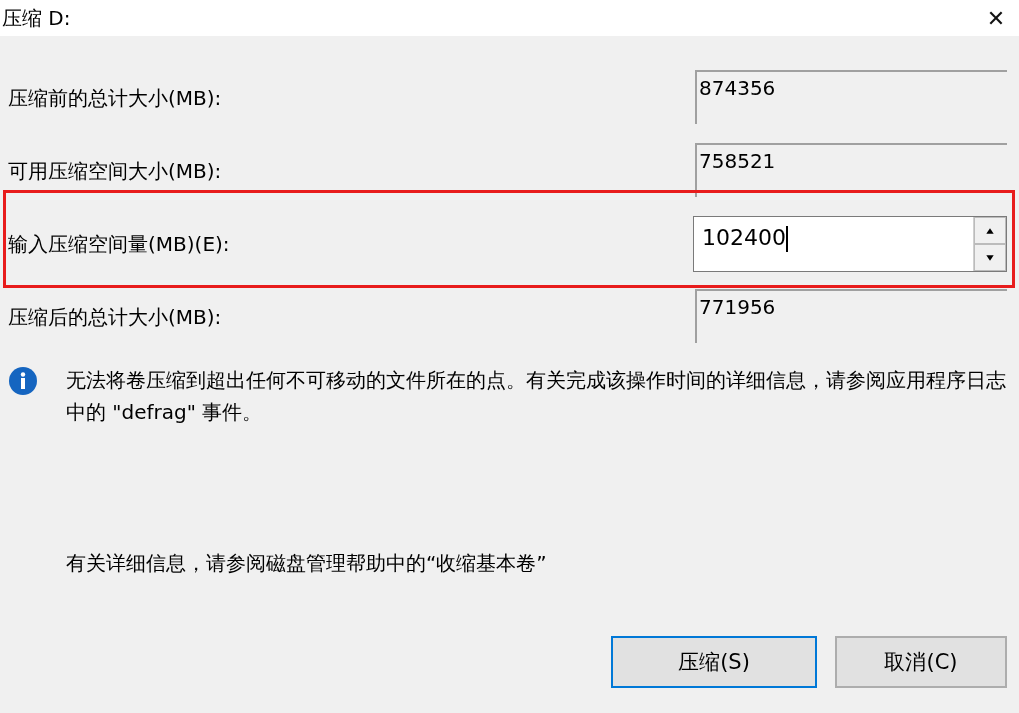 The width and height of the screenshot is (1019, 713). Describe the element at coordinates (851, 316) in the screenshot. I see `readonly-field: 771956` at that location.